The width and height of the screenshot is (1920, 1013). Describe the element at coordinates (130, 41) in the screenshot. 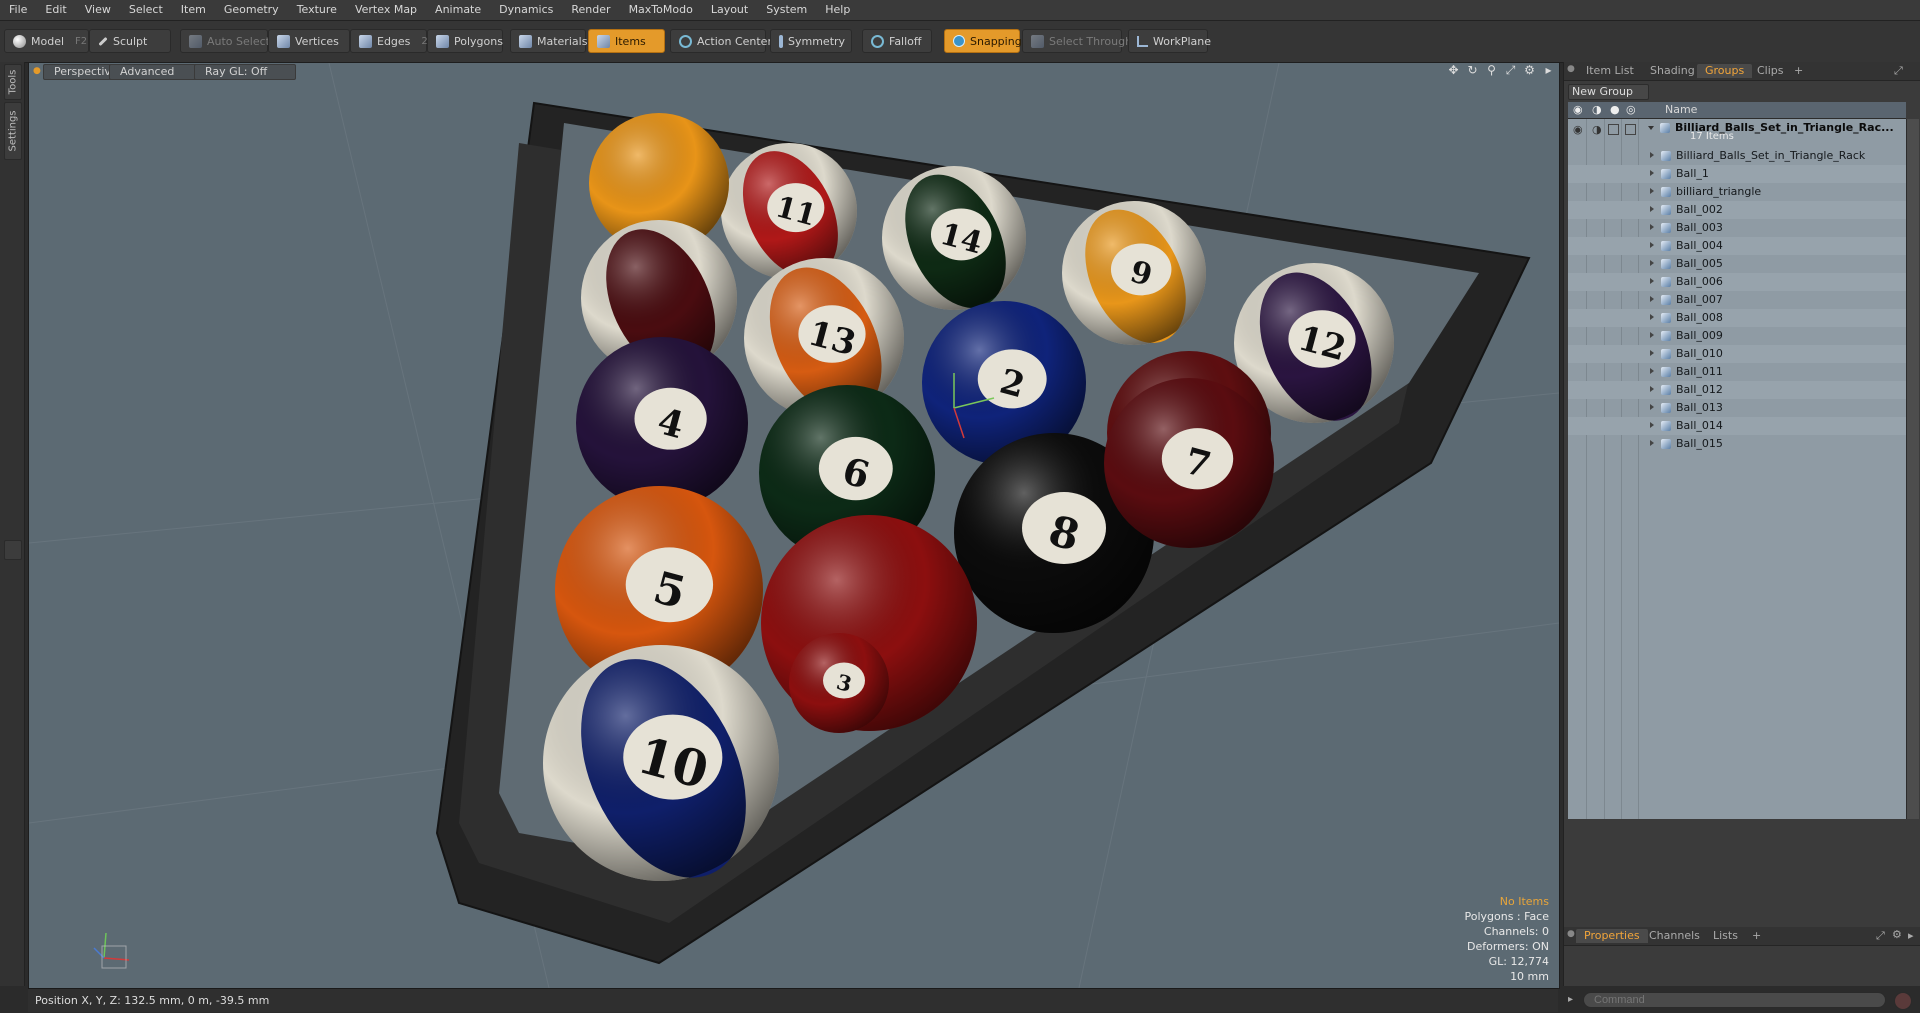

I see `sculpt-mode-button: Sculpt` at that location.